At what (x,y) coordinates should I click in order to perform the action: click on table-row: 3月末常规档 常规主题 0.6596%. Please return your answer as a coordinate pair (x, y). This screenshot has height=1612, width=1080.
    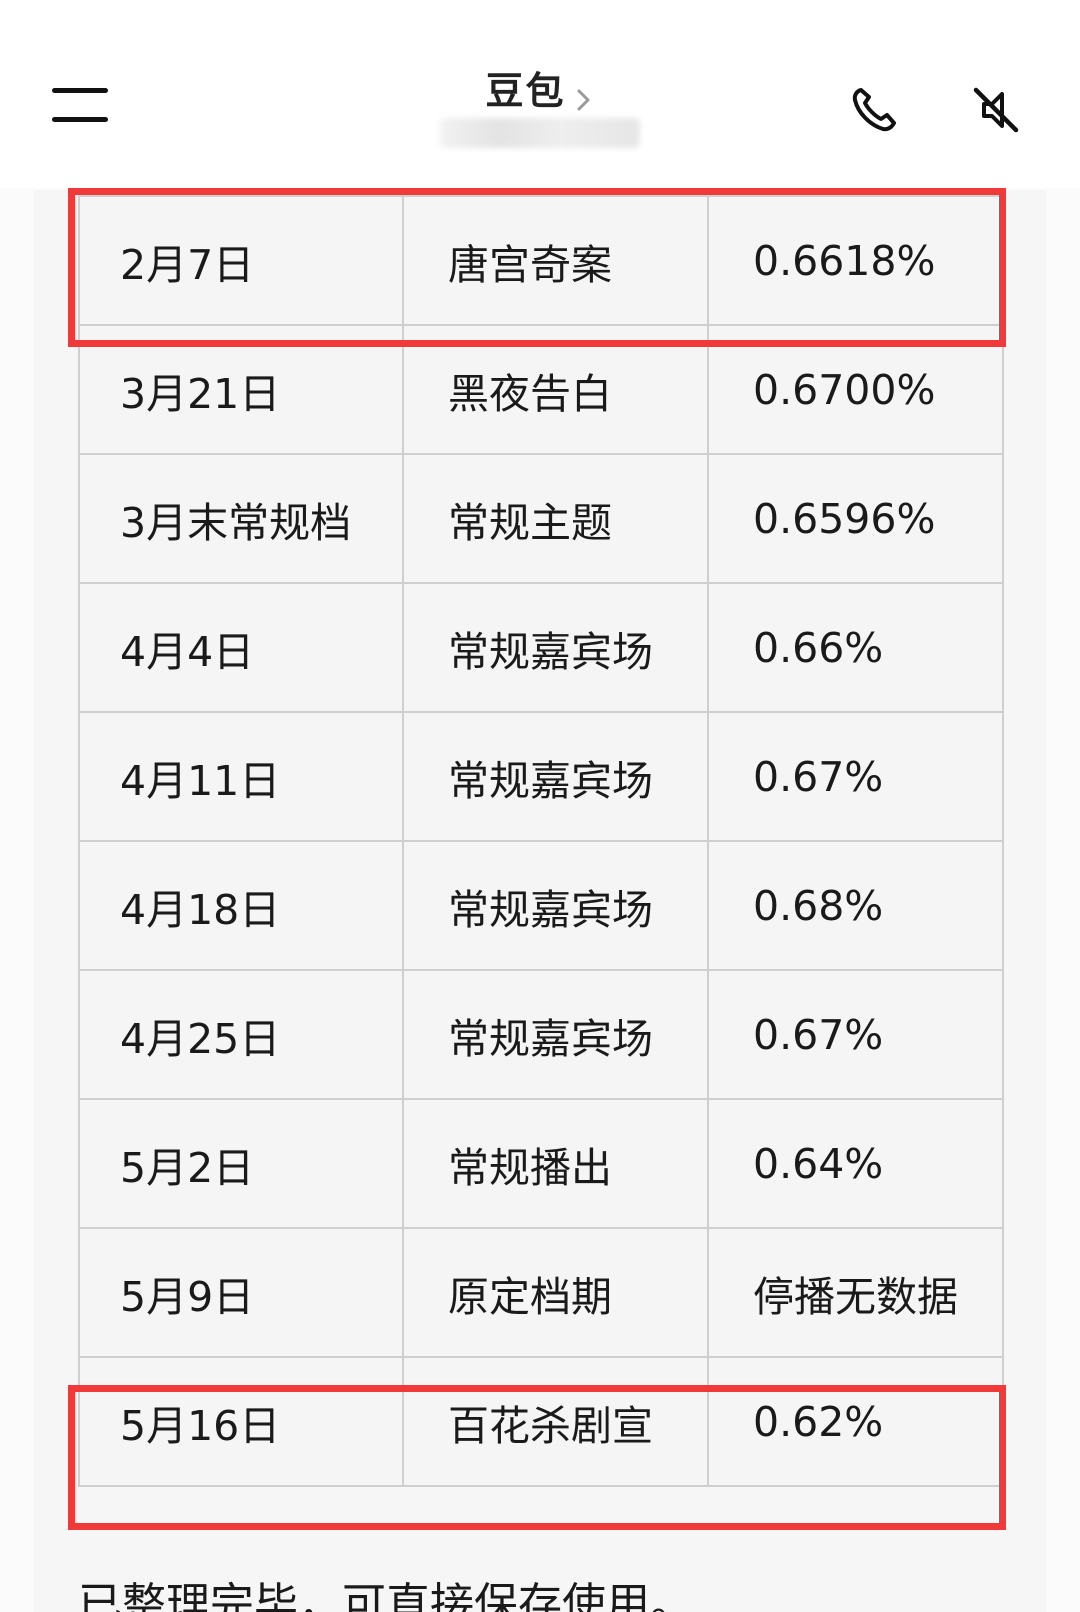
    Looking at the image, I should click on (541, 518).